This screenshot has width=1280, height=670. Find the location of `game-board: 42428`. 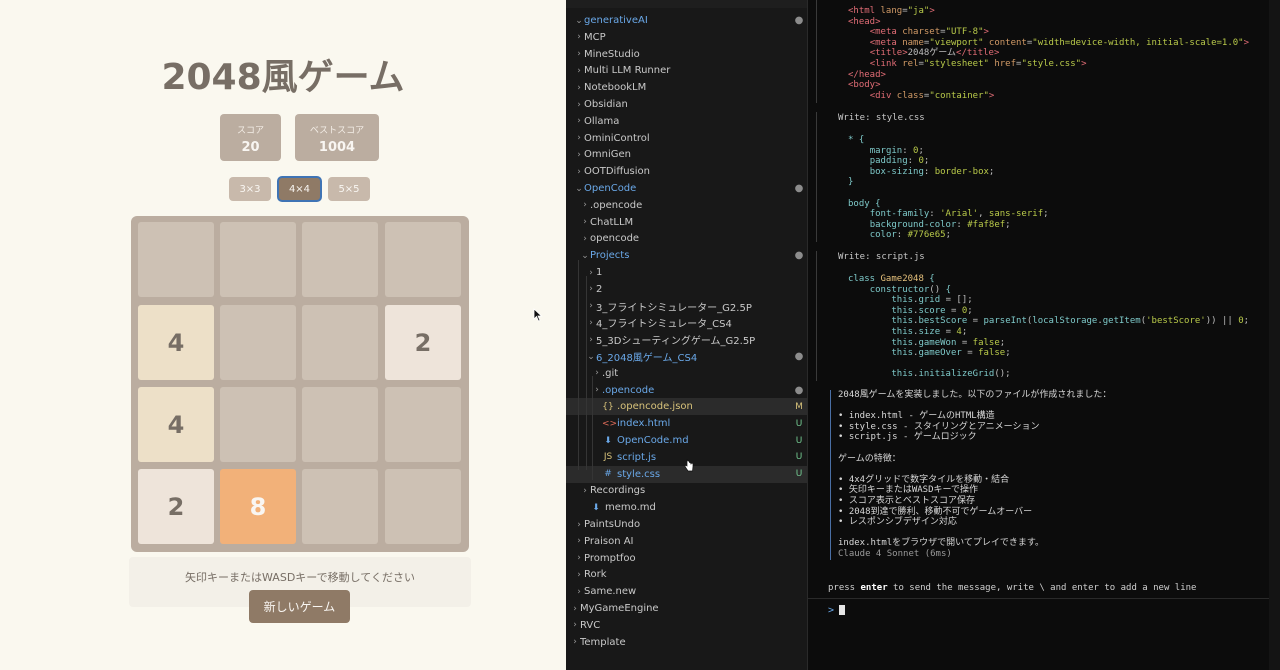

game-board: 42428 is located at coordinates (300, 384).